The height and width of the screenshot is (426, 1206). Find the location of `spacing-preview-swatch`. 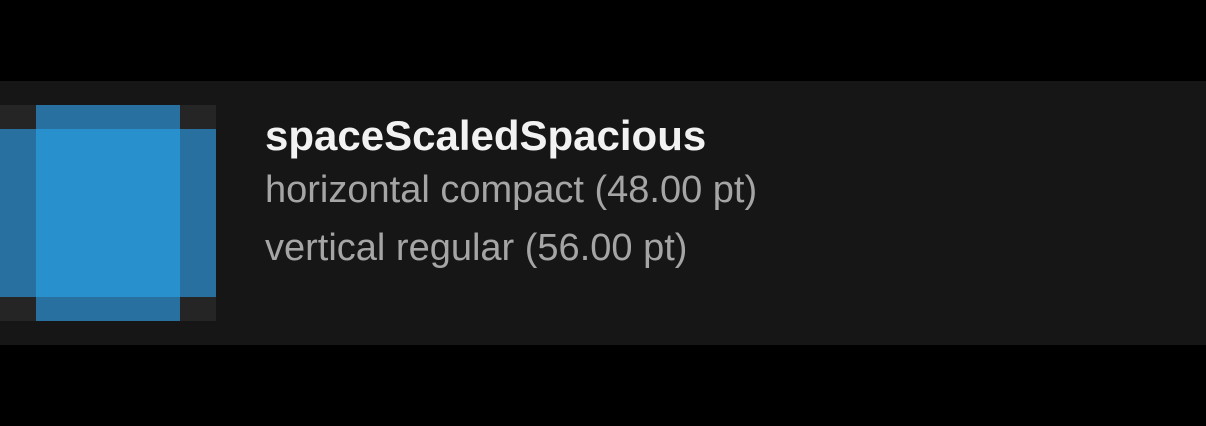

spacing-preview-swatch is located at coordinates (108, 213).